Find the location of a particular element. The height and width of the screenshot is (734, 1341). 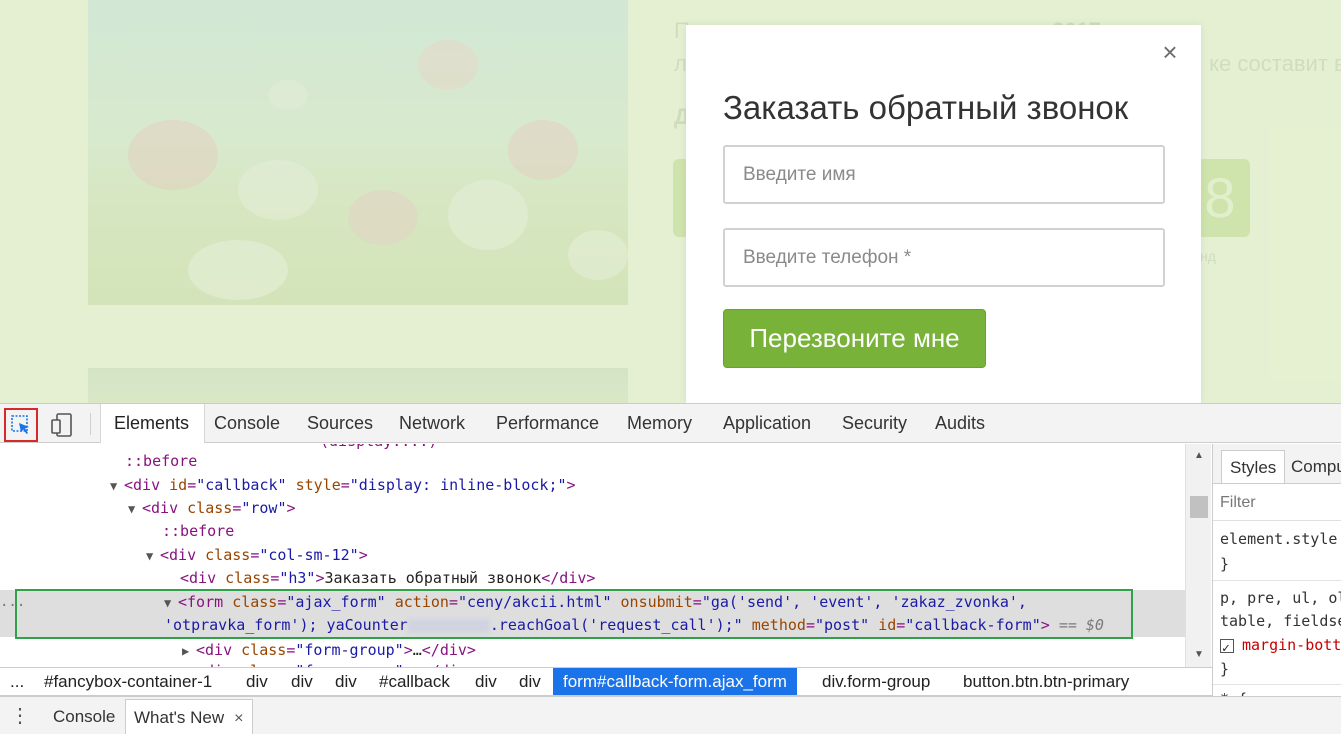

style-property-row: margin-bottom is located at coordinates (1280, 647).